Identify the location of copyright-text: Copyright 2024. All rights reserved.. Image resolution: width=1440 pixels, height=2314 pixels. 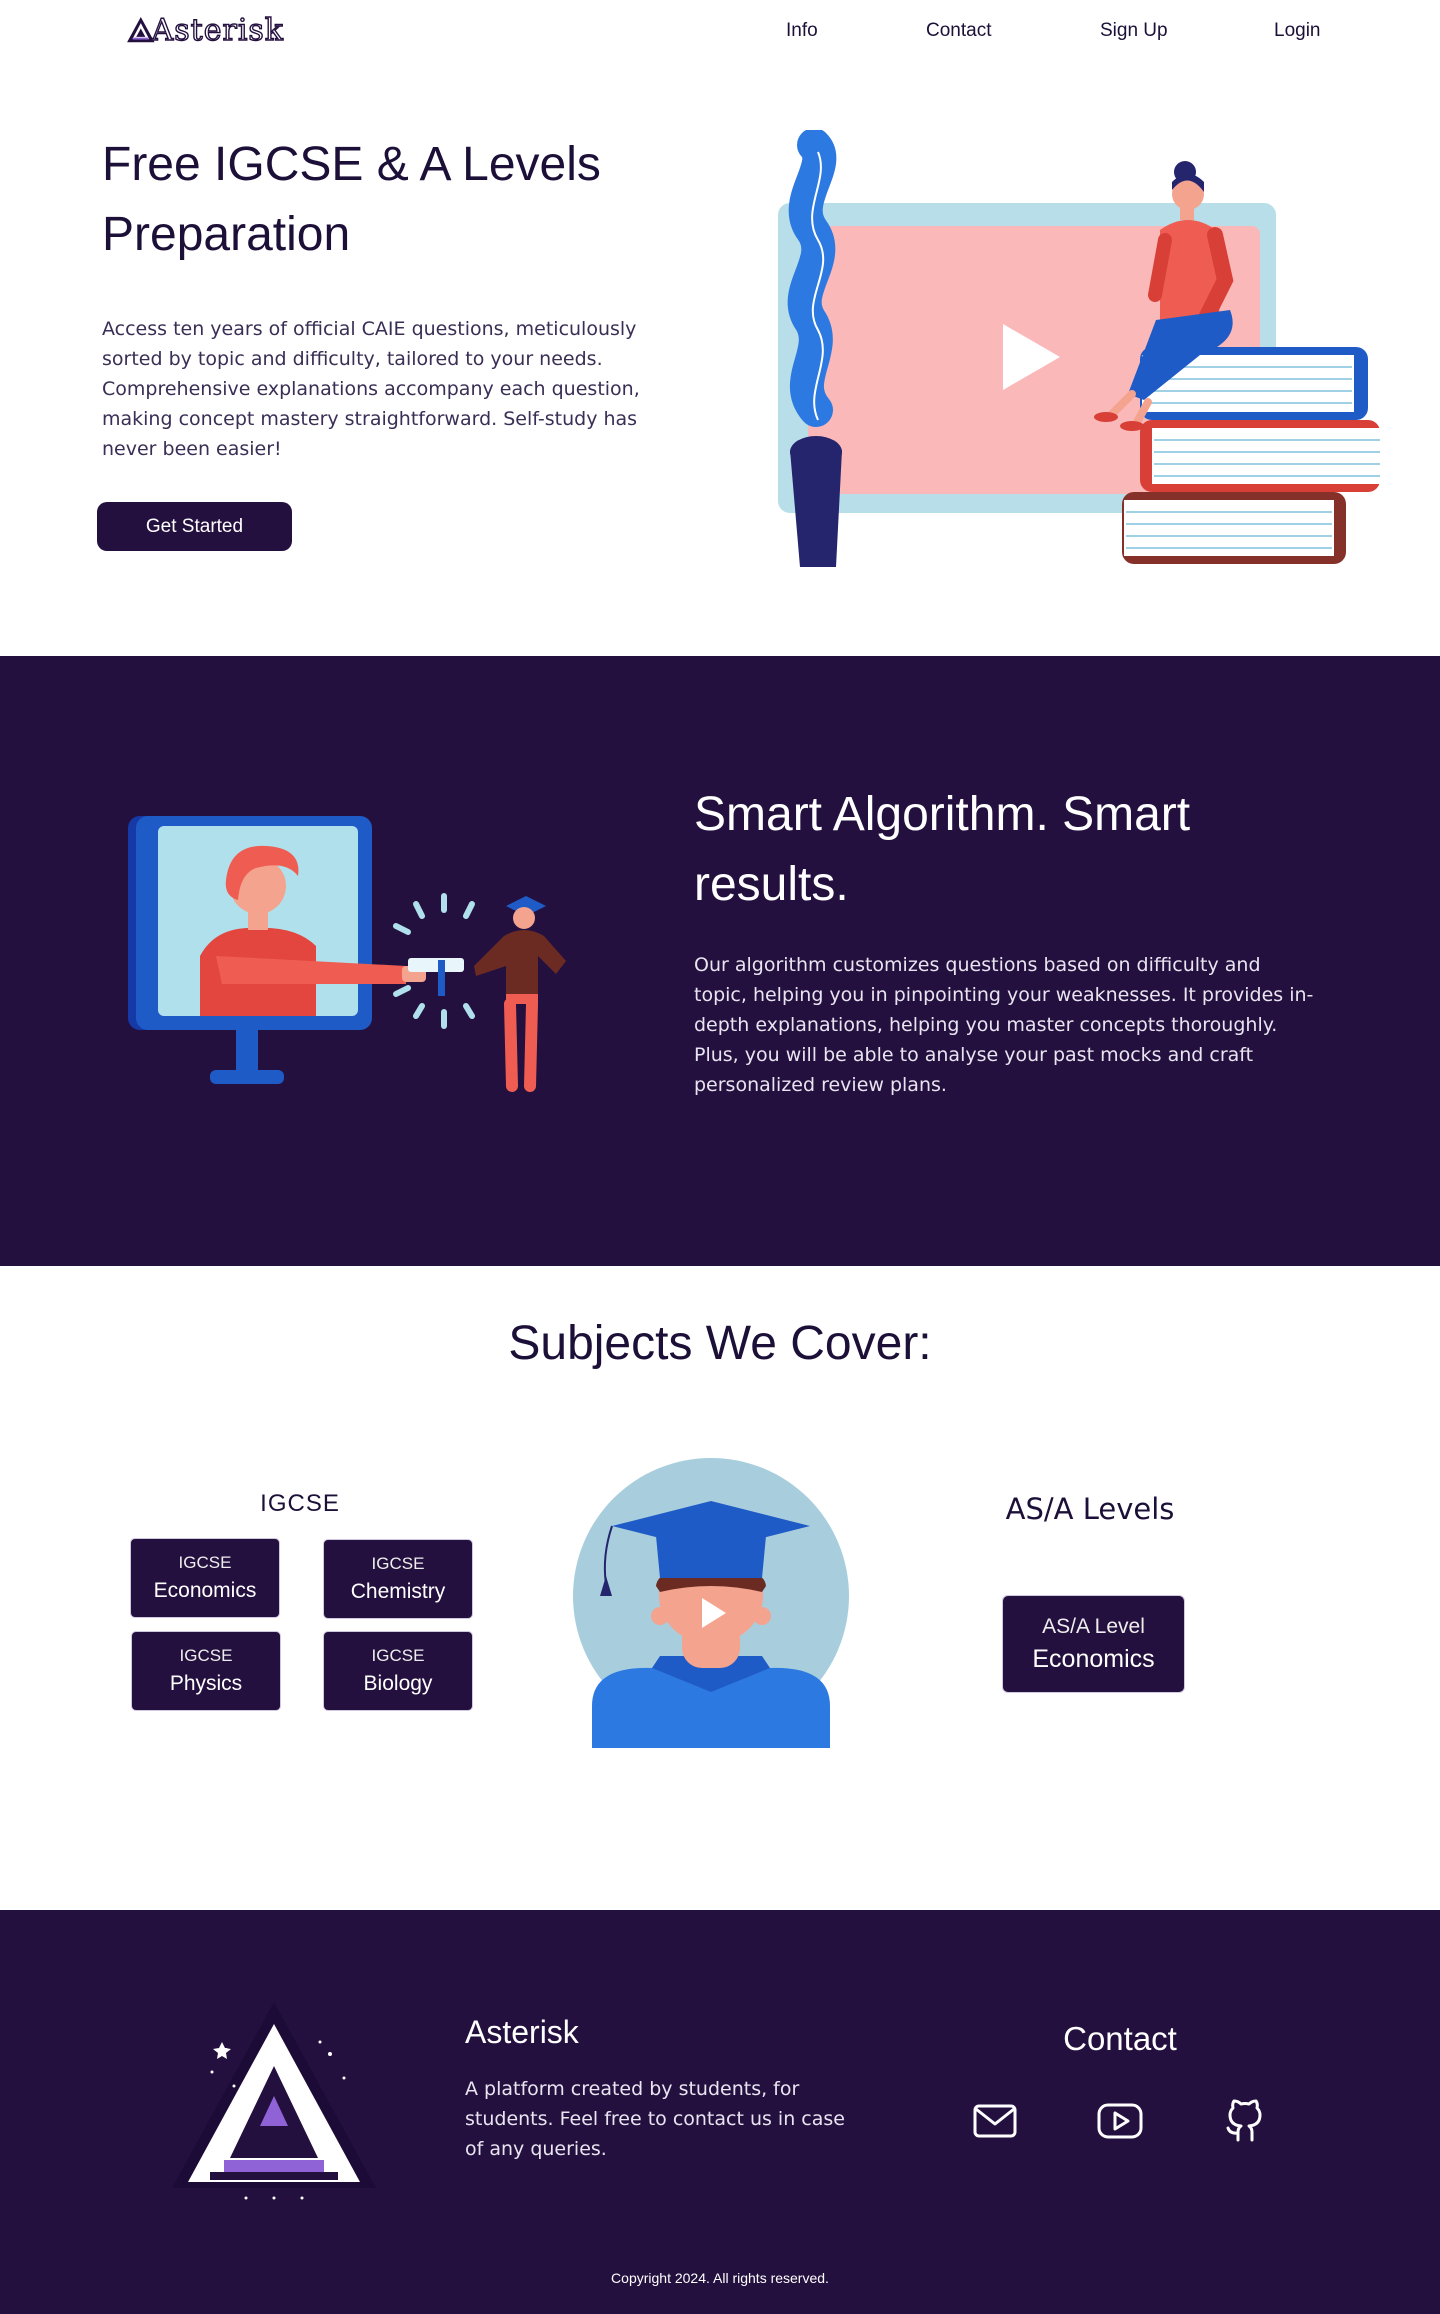
(720, 2278).